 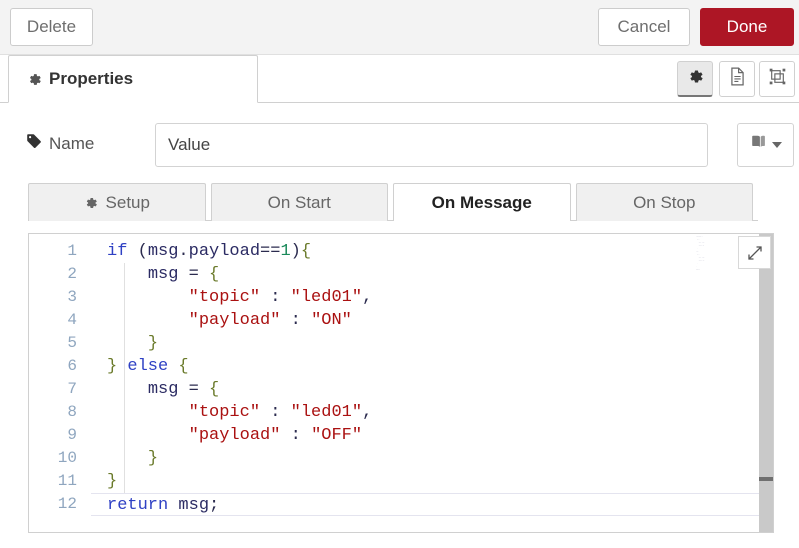 What do you see at coordinates (776, 145) in the screenshot?
I see `chevron-down-icon` at bounding box center [776, 145].